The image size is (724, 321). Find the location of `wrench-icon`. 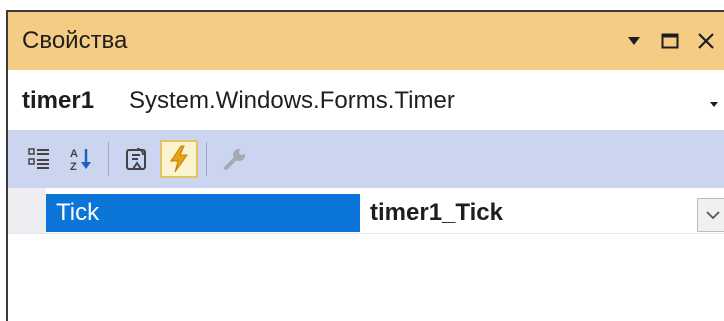

wrench-icon is located at coordinates (234, 159).